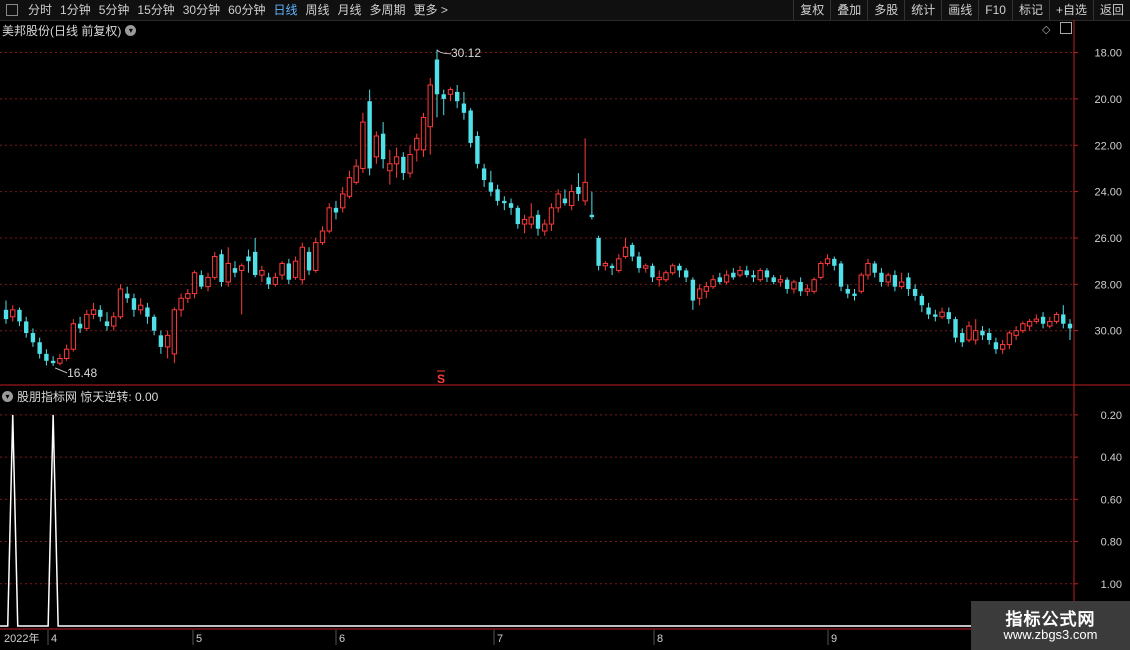 The height and width of the screenshot is (650, 1130). What do you see at coordinates (80, 396) in the screenshot?
I see `indicator-panel-title: ▾ 股朋指标网 惊天逆转: 0.00` at bounding box center [80, 396].